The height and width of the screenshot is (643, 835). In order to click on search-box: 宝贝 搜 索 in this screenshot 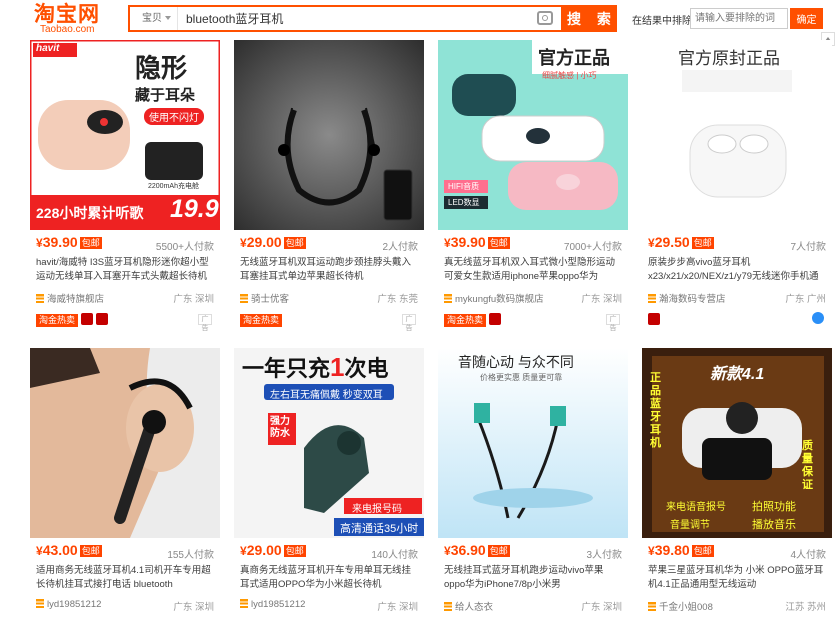, I will do `click(372, 18)`.